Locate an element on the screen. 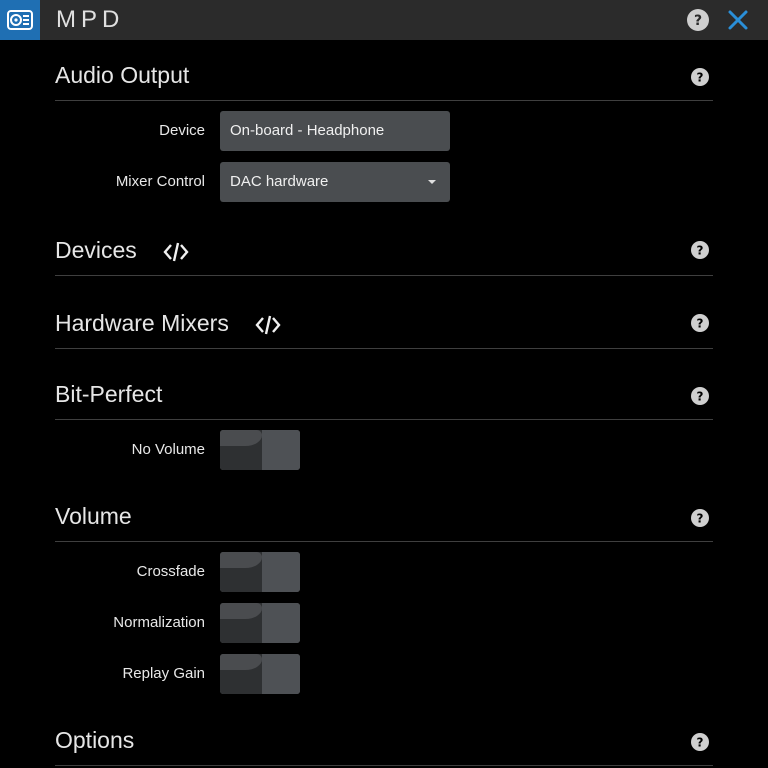 This screenshot has width=768, height=768. moode-app-icon is located at coordinates (20, 20).